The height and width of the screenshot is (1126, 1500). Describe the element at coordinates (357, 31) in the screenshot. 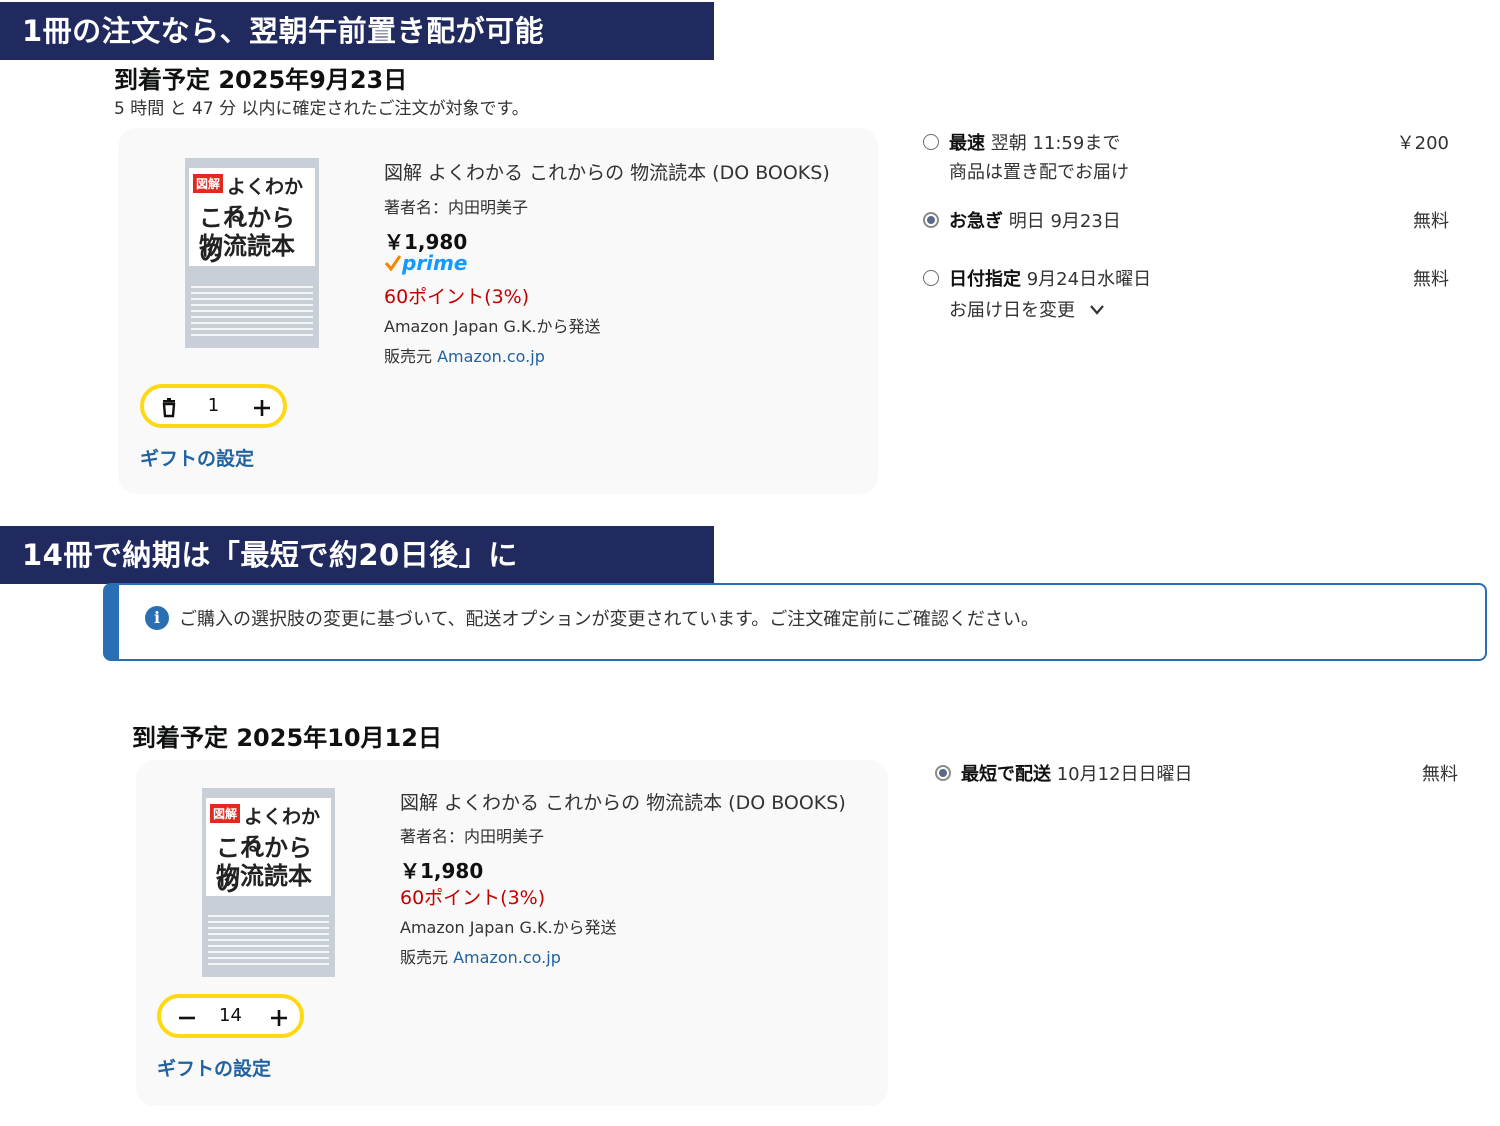

I see `section1-banner: 1冊の注文なら、翌朝午前置き配が可能` at that location.